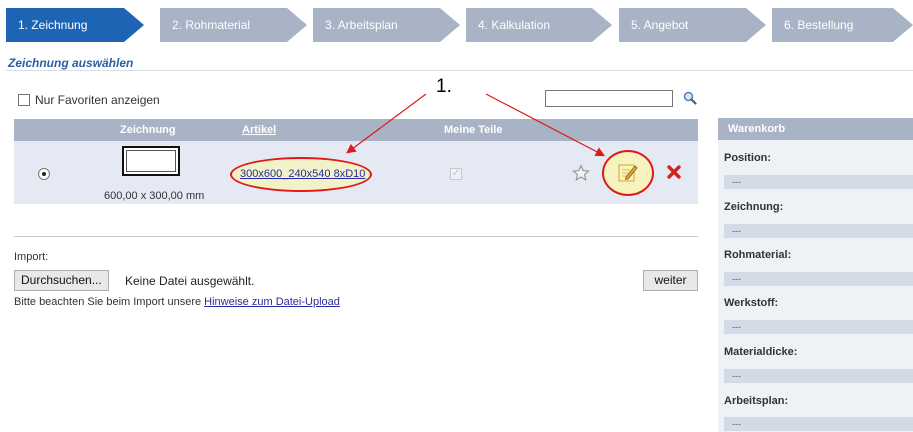 This screenshot has width=913, height=432. Describe the element at coordinates (456, 174) in the screenshot. I see `meine-teile-checkbox: ✓` at that location.